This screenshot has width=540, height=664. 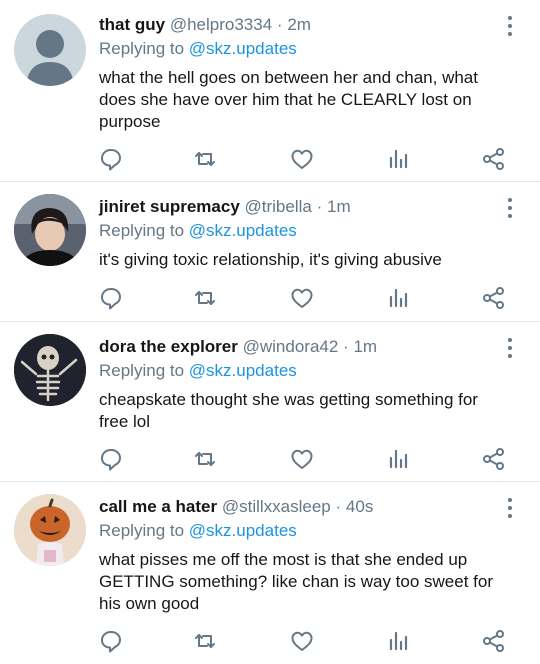 I want to click on display-name: jiniret supremacy, so click(x=169, y=206).